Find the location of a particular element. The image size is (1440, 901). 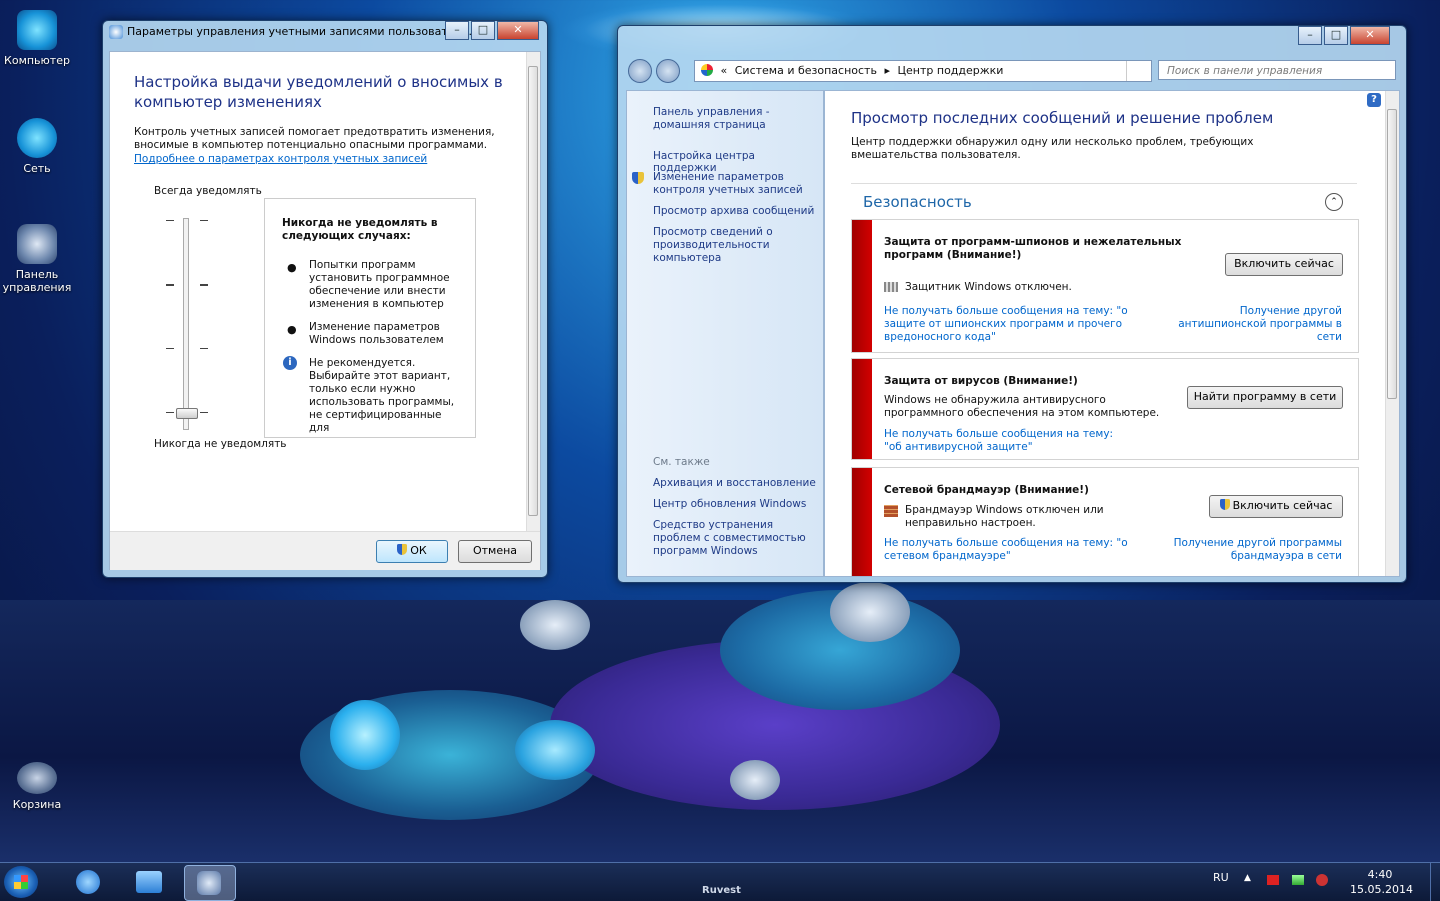

taskbar-control-panel-button is located at coordinates (210, 883).